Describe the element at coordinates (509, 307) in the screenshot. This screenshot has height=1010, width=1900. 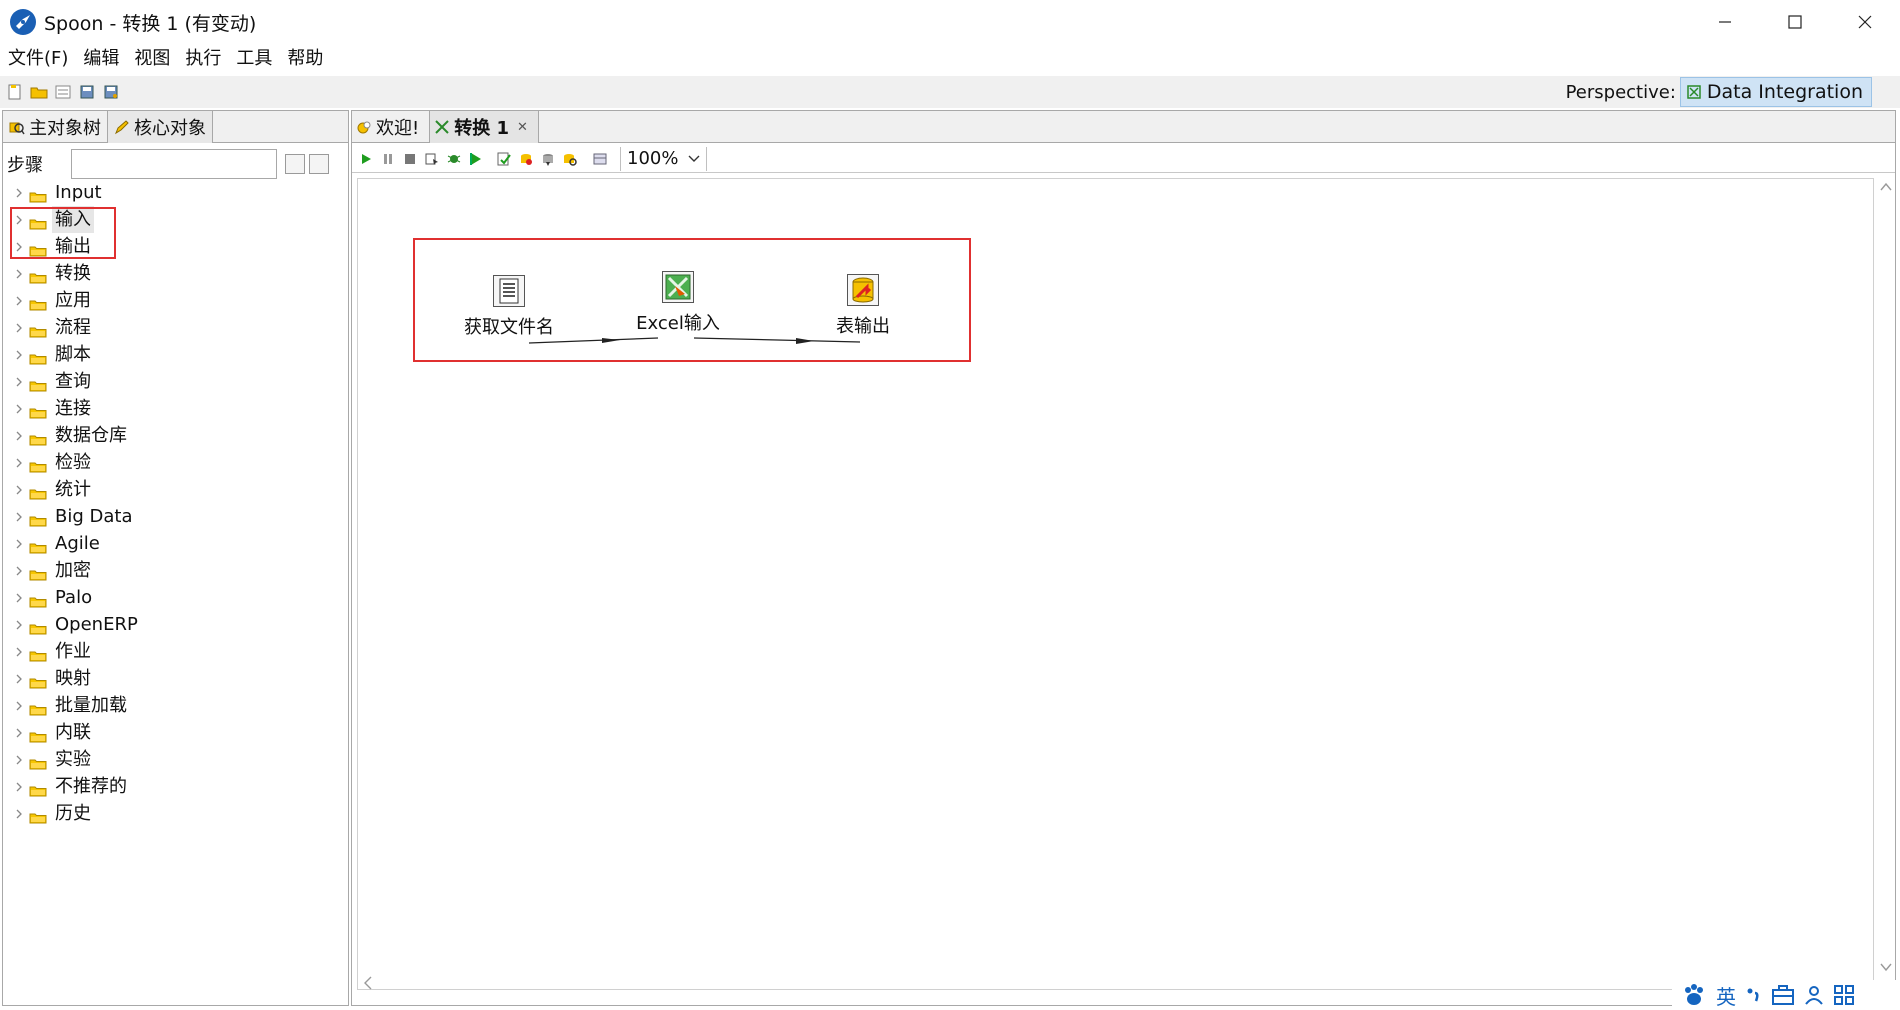
I see `step-get-file-names: 获取文件名` at that location.